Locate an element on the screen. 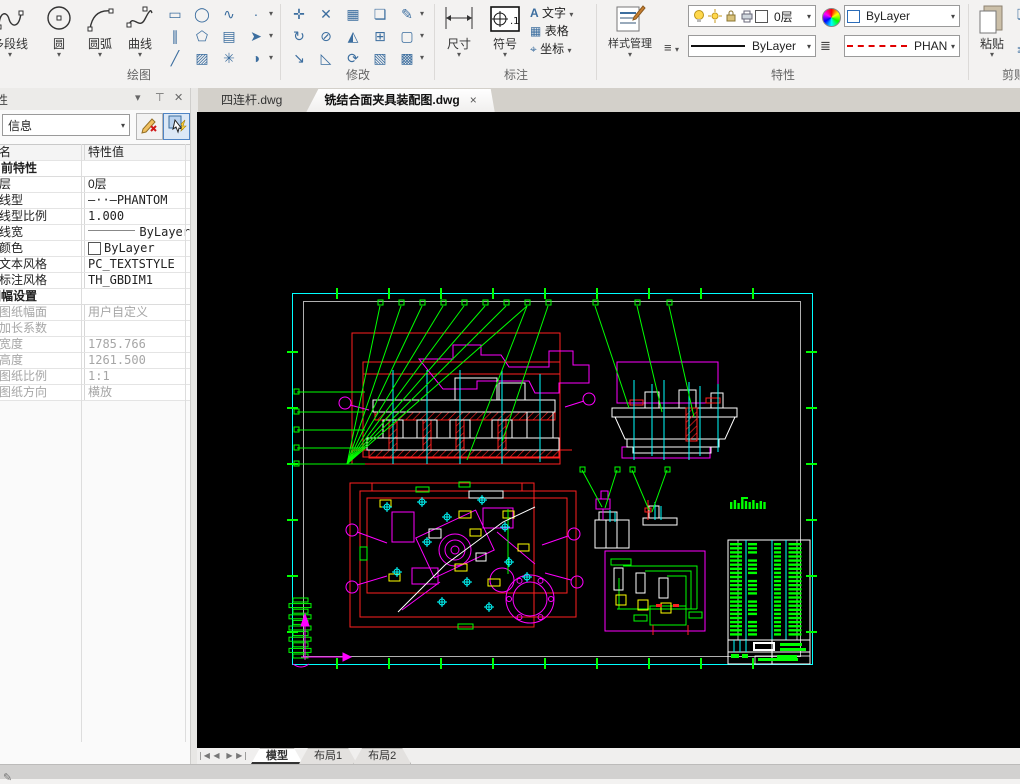 The height and width of the screenshot is (784, 1020). first-tab-button: ❘◀ is located at coordinates (203, 756).